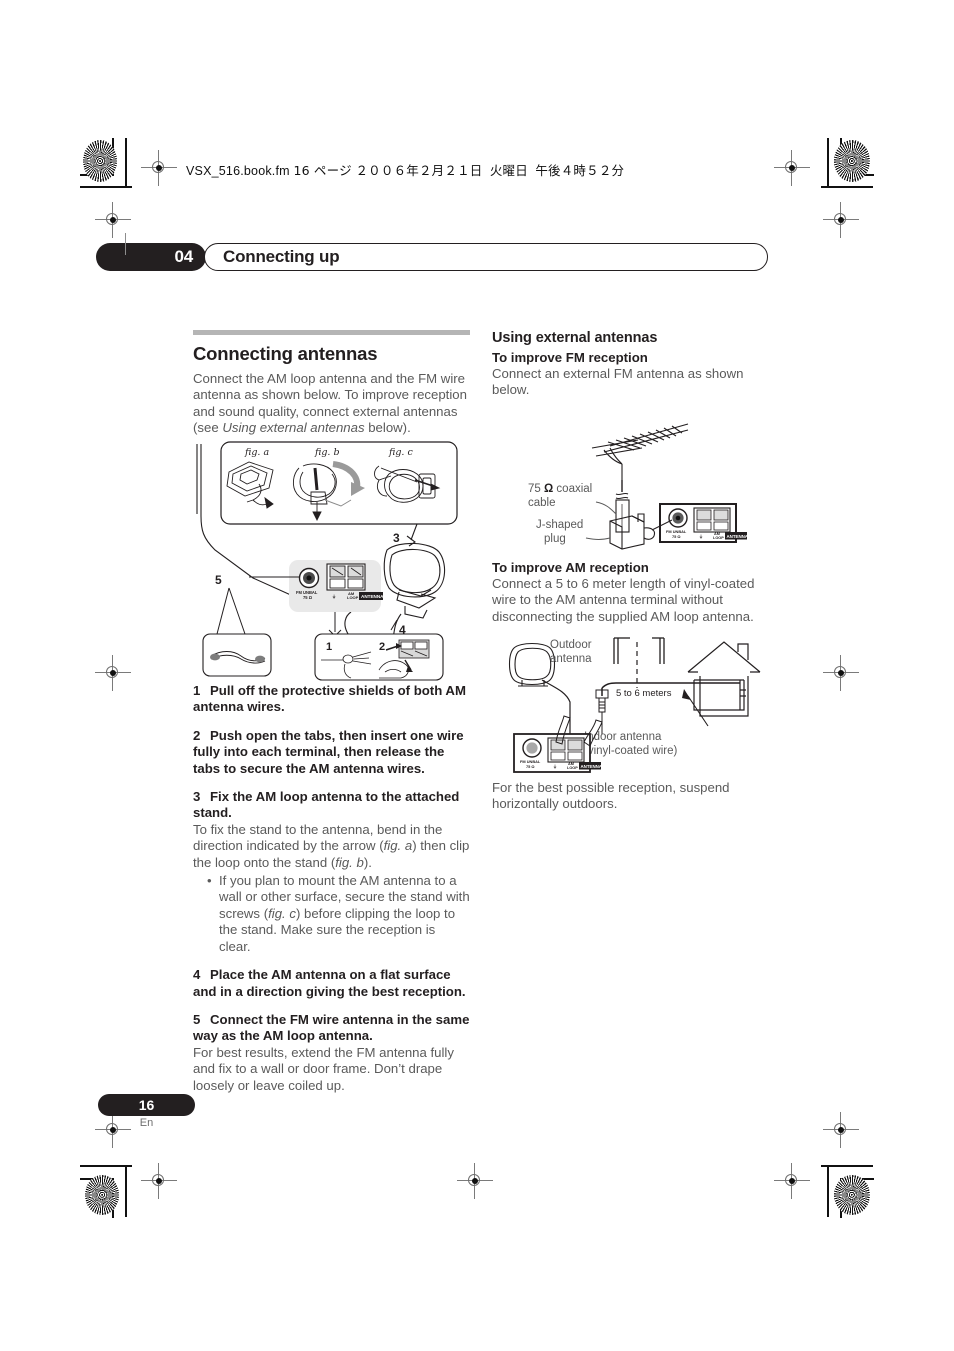  Describe the element at coordinates (419, 170) in the screenshot. I see `date-japanese: ２００６年２月２１日` at that location.